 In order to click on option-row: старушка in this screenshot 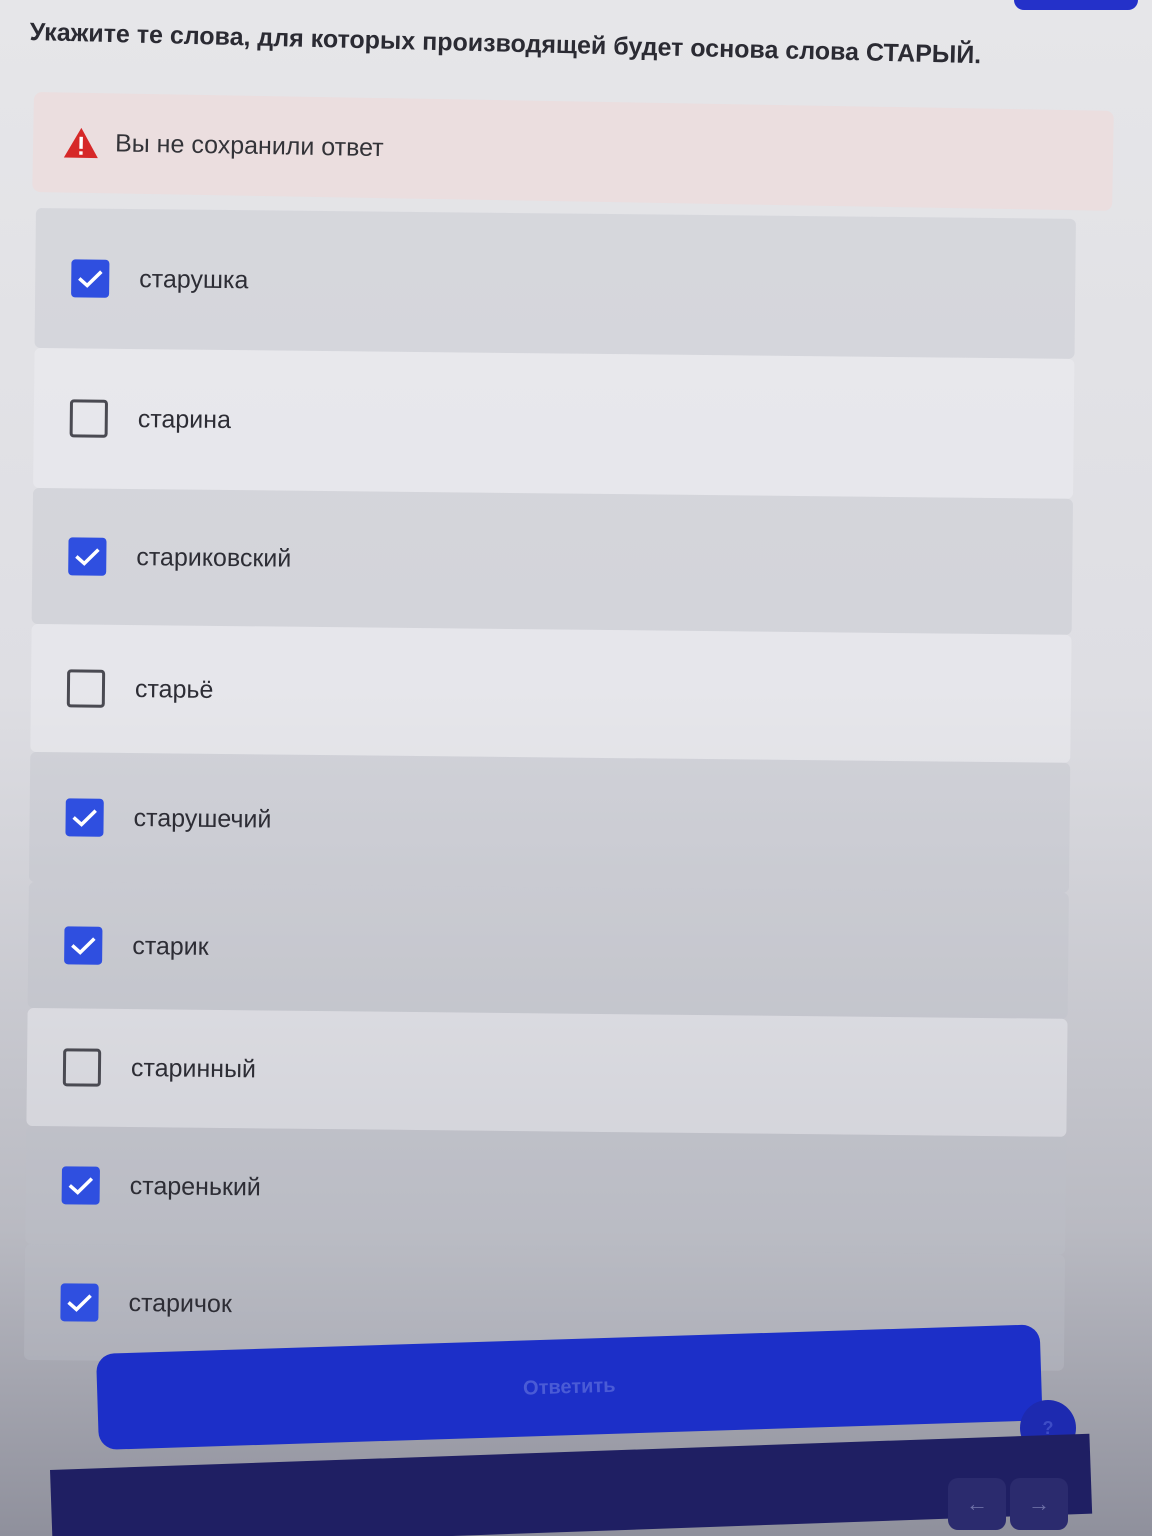, I will do `click(555, 283)`.